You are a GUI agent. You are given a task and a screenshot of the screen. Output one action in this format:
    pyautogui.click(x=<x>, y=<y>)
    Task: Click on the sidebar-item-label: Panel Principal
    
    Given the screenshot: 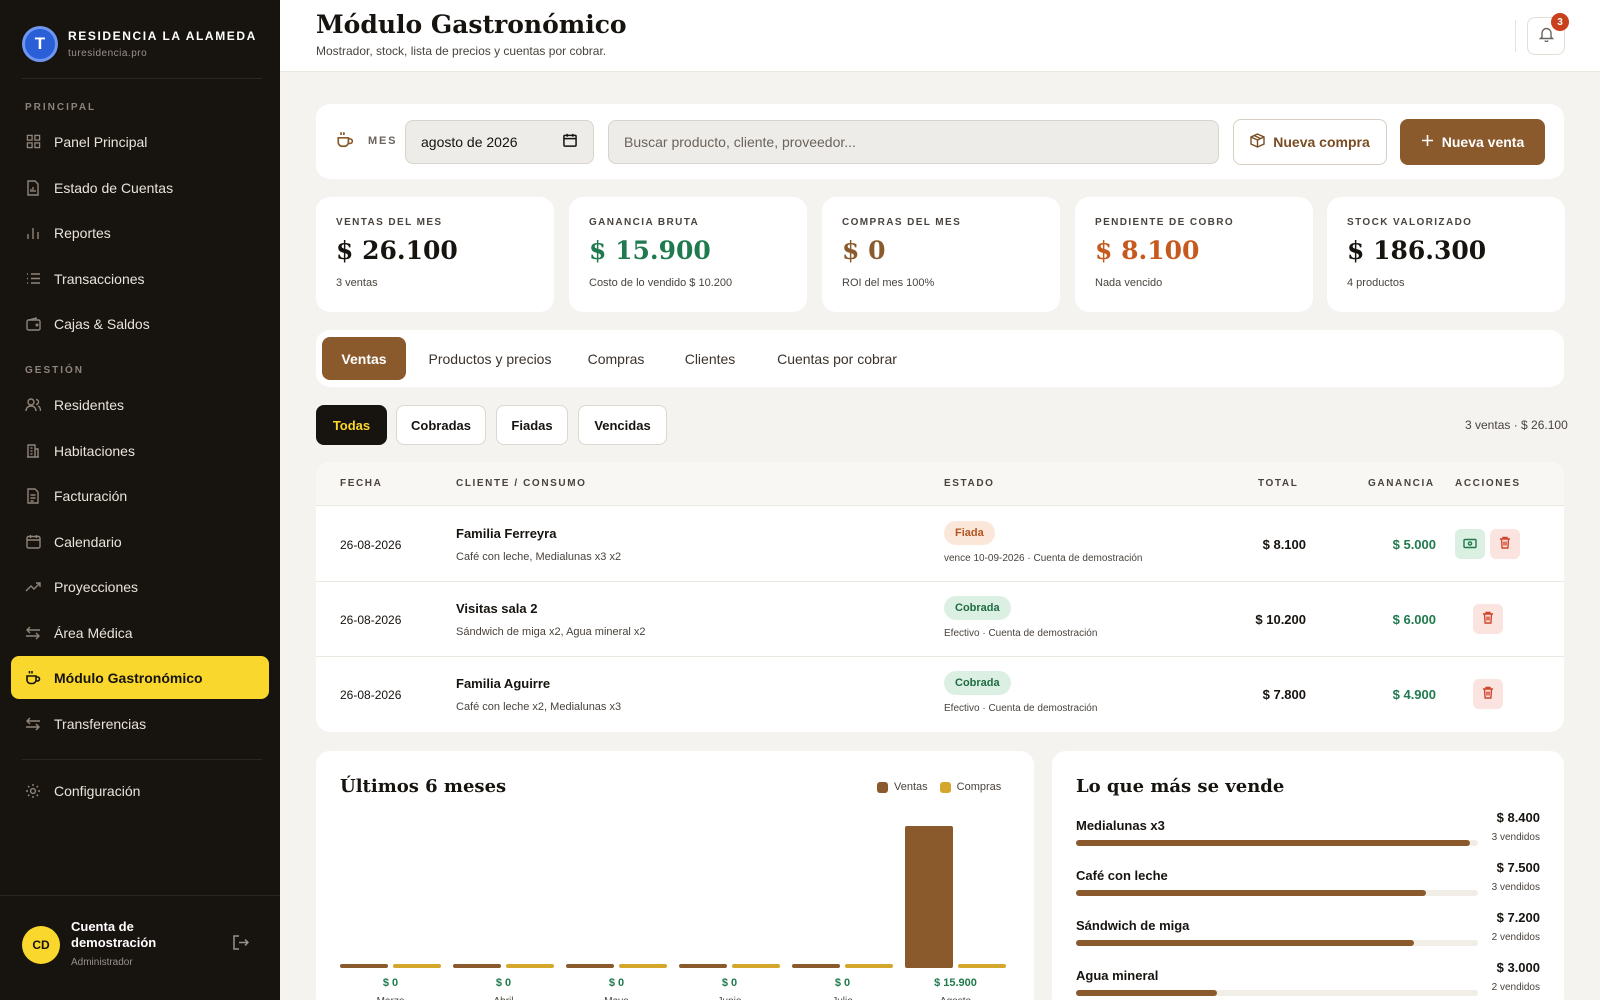 What is the action you would take?
    pyautogui.click(x=101, y=141)
    